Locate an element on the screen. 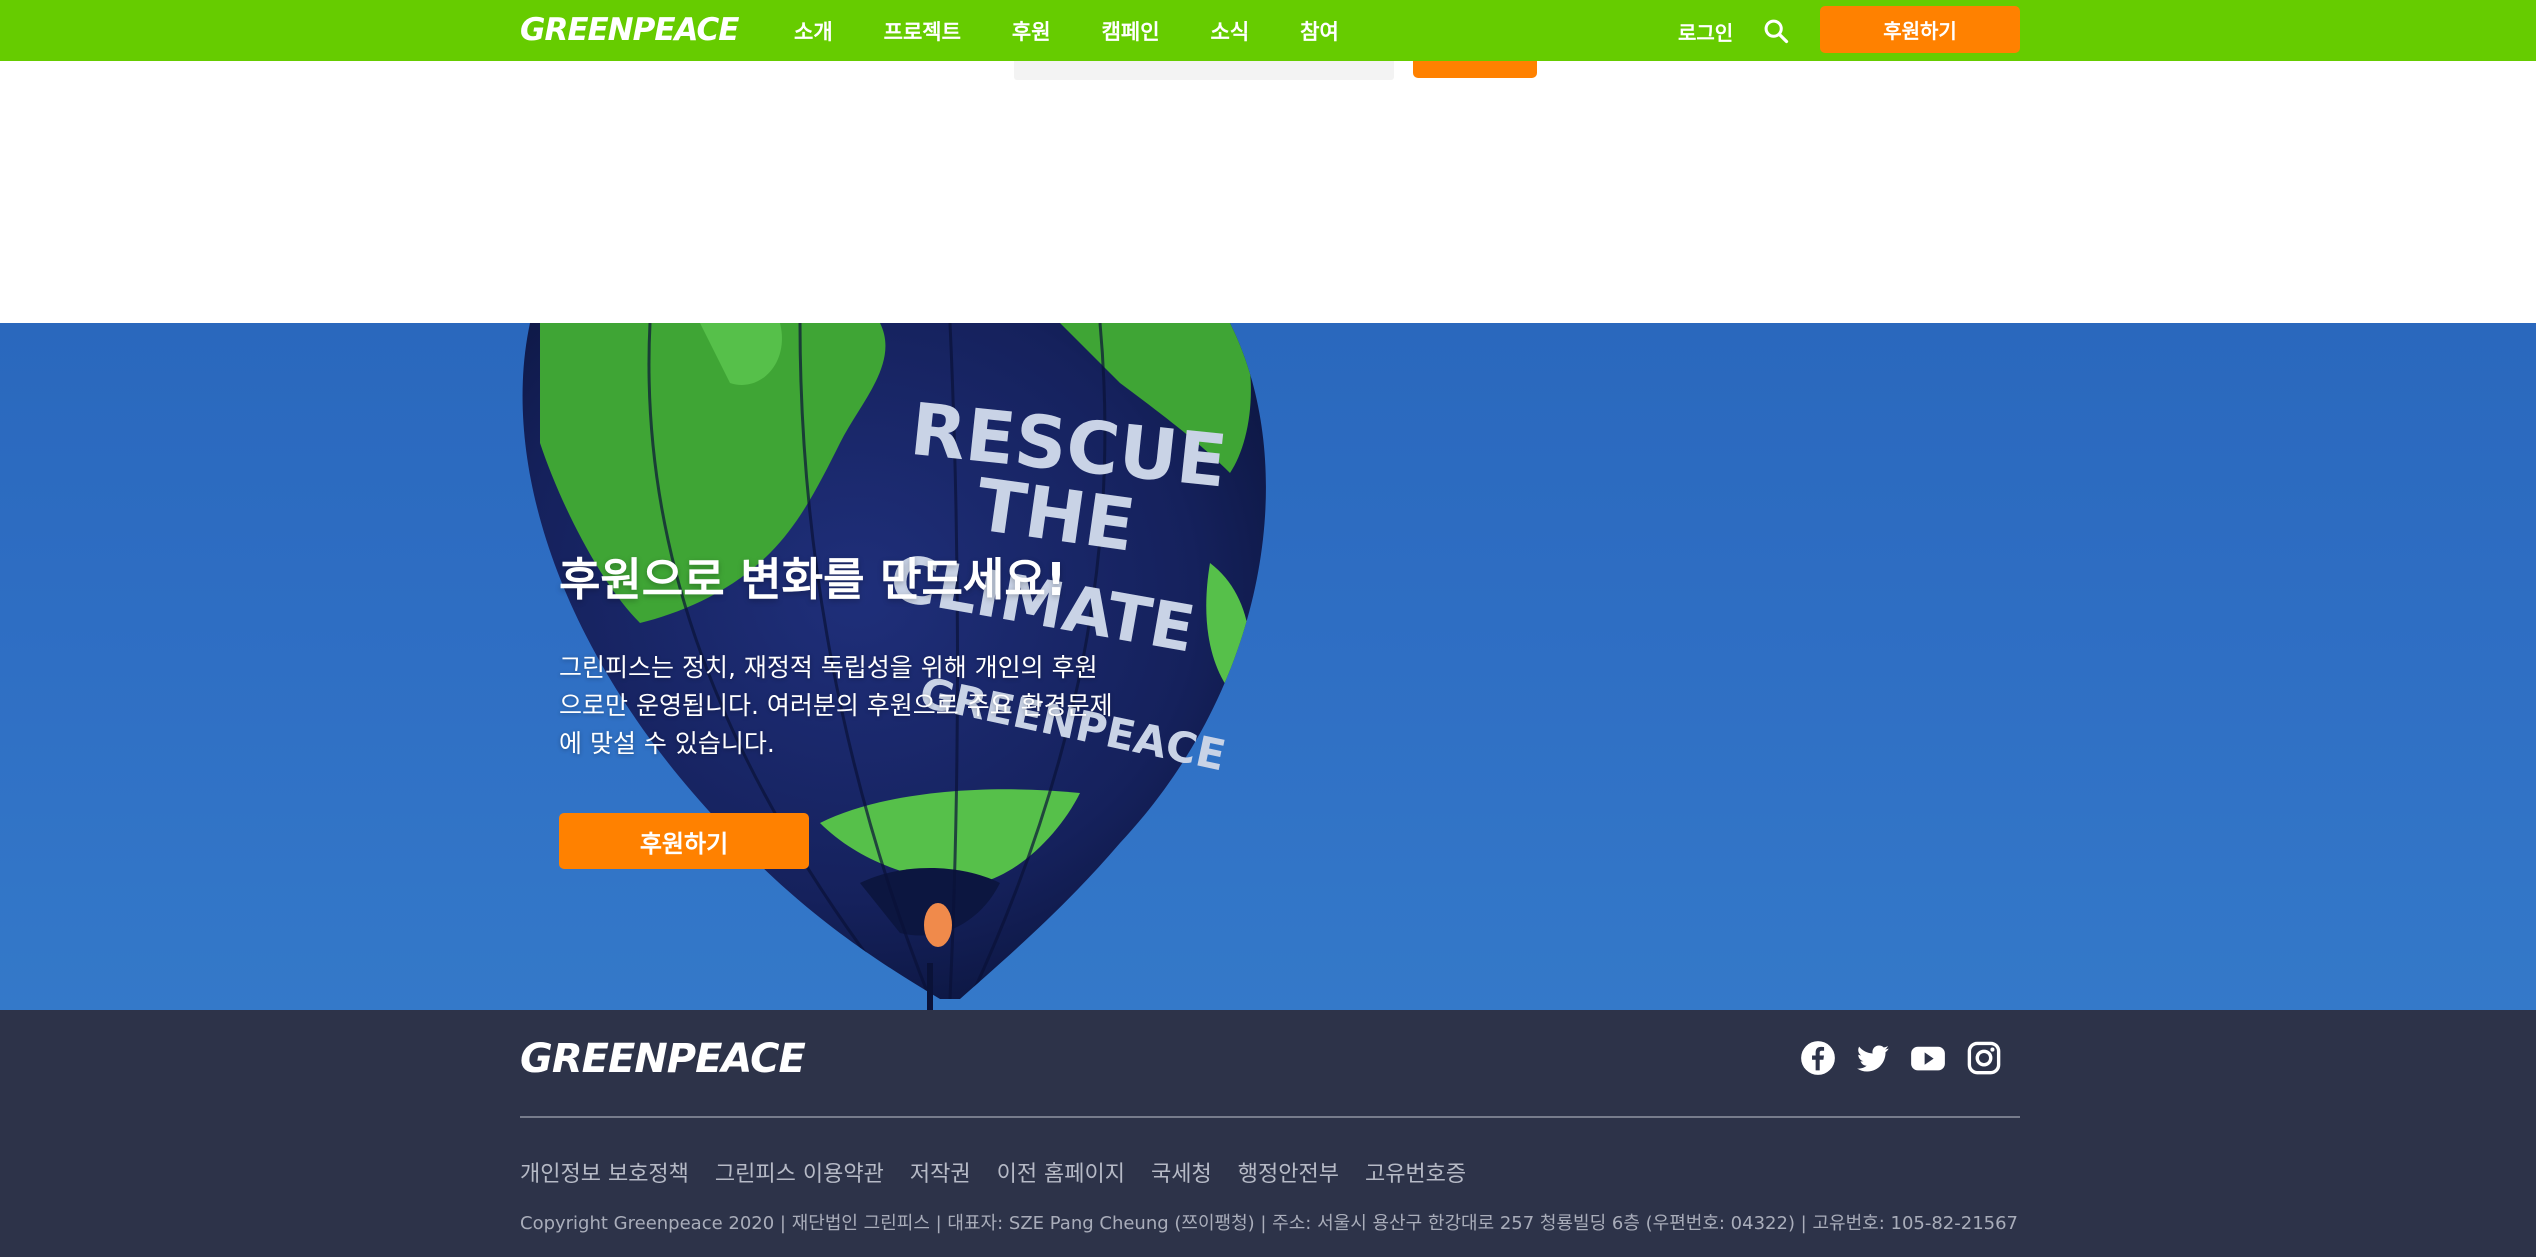 The image size is (2536, 1257). donate-button-hero: 후원하기 is located at coordinates (684, 841).